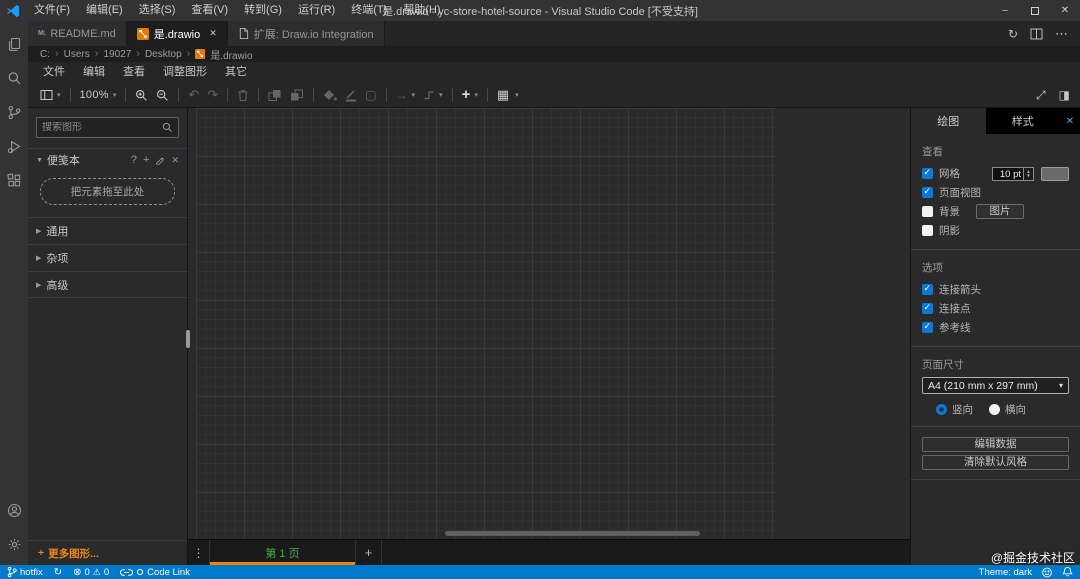 This screenshot has height=579, width=1080. What do you see at coordinates (14, 544) in the screenshot?
I see `settings-gear-icon` at bounding box center [14, 544].